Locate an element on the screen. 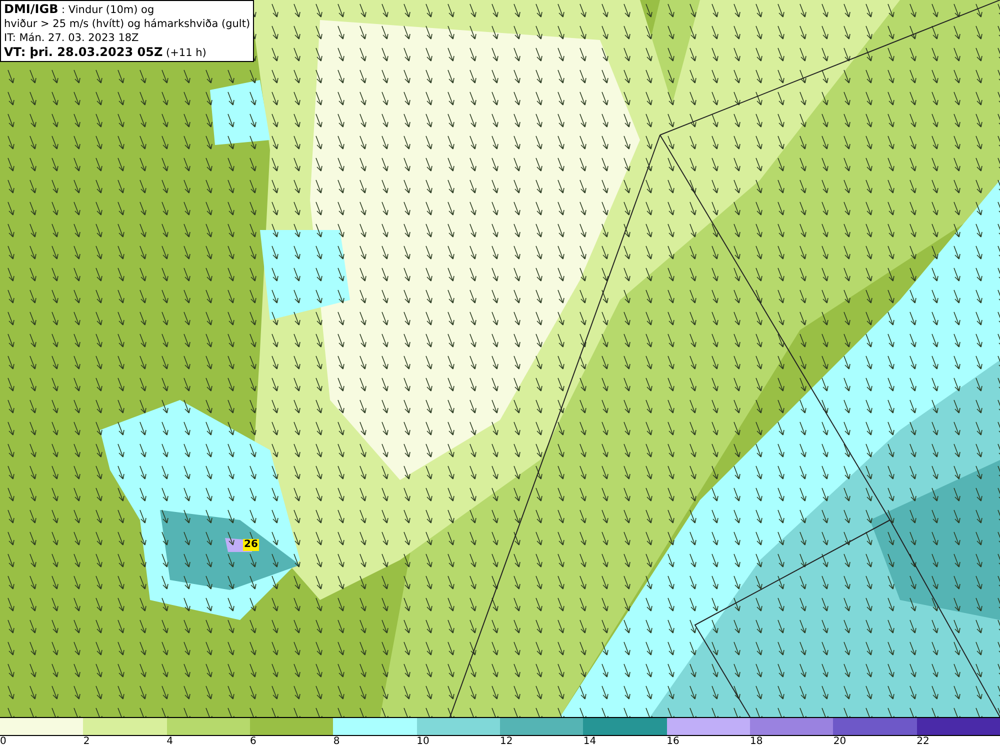 The height and width of the screenshot is (747, 1000). legend-tick-label: 12 is located at coordinates (506, 741).